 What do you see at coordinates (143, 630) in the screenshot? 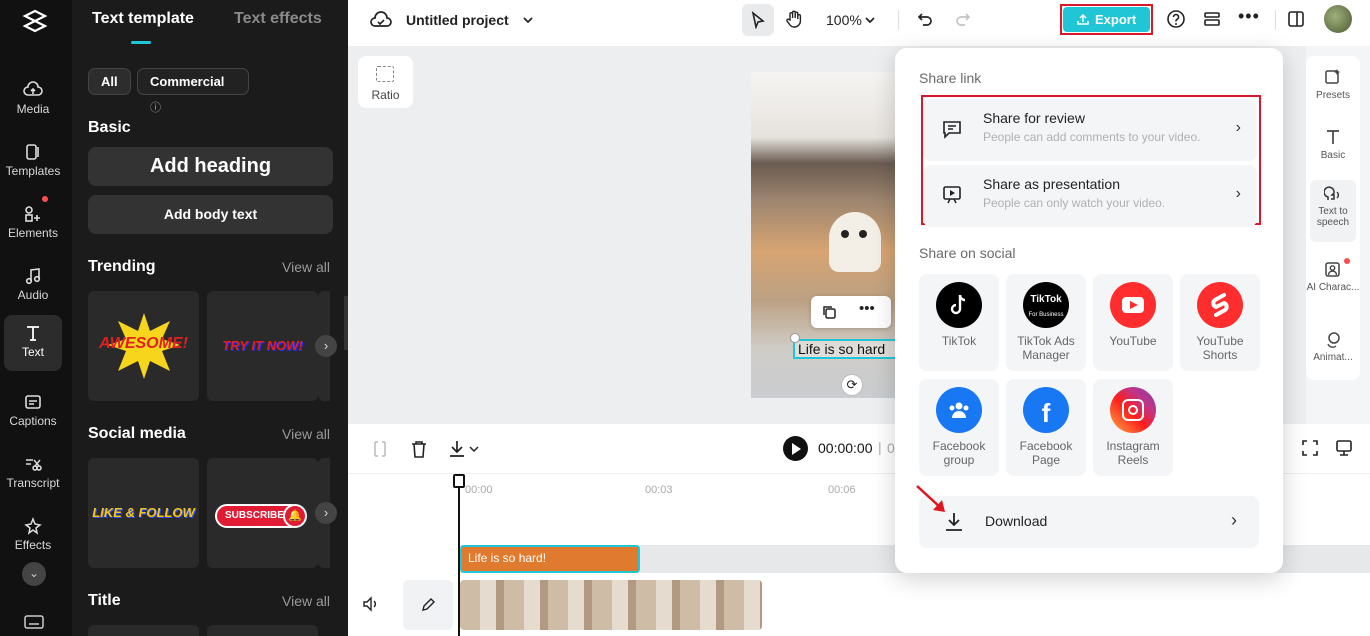
I see `title-template-peek` at bounding box center [143, 630].